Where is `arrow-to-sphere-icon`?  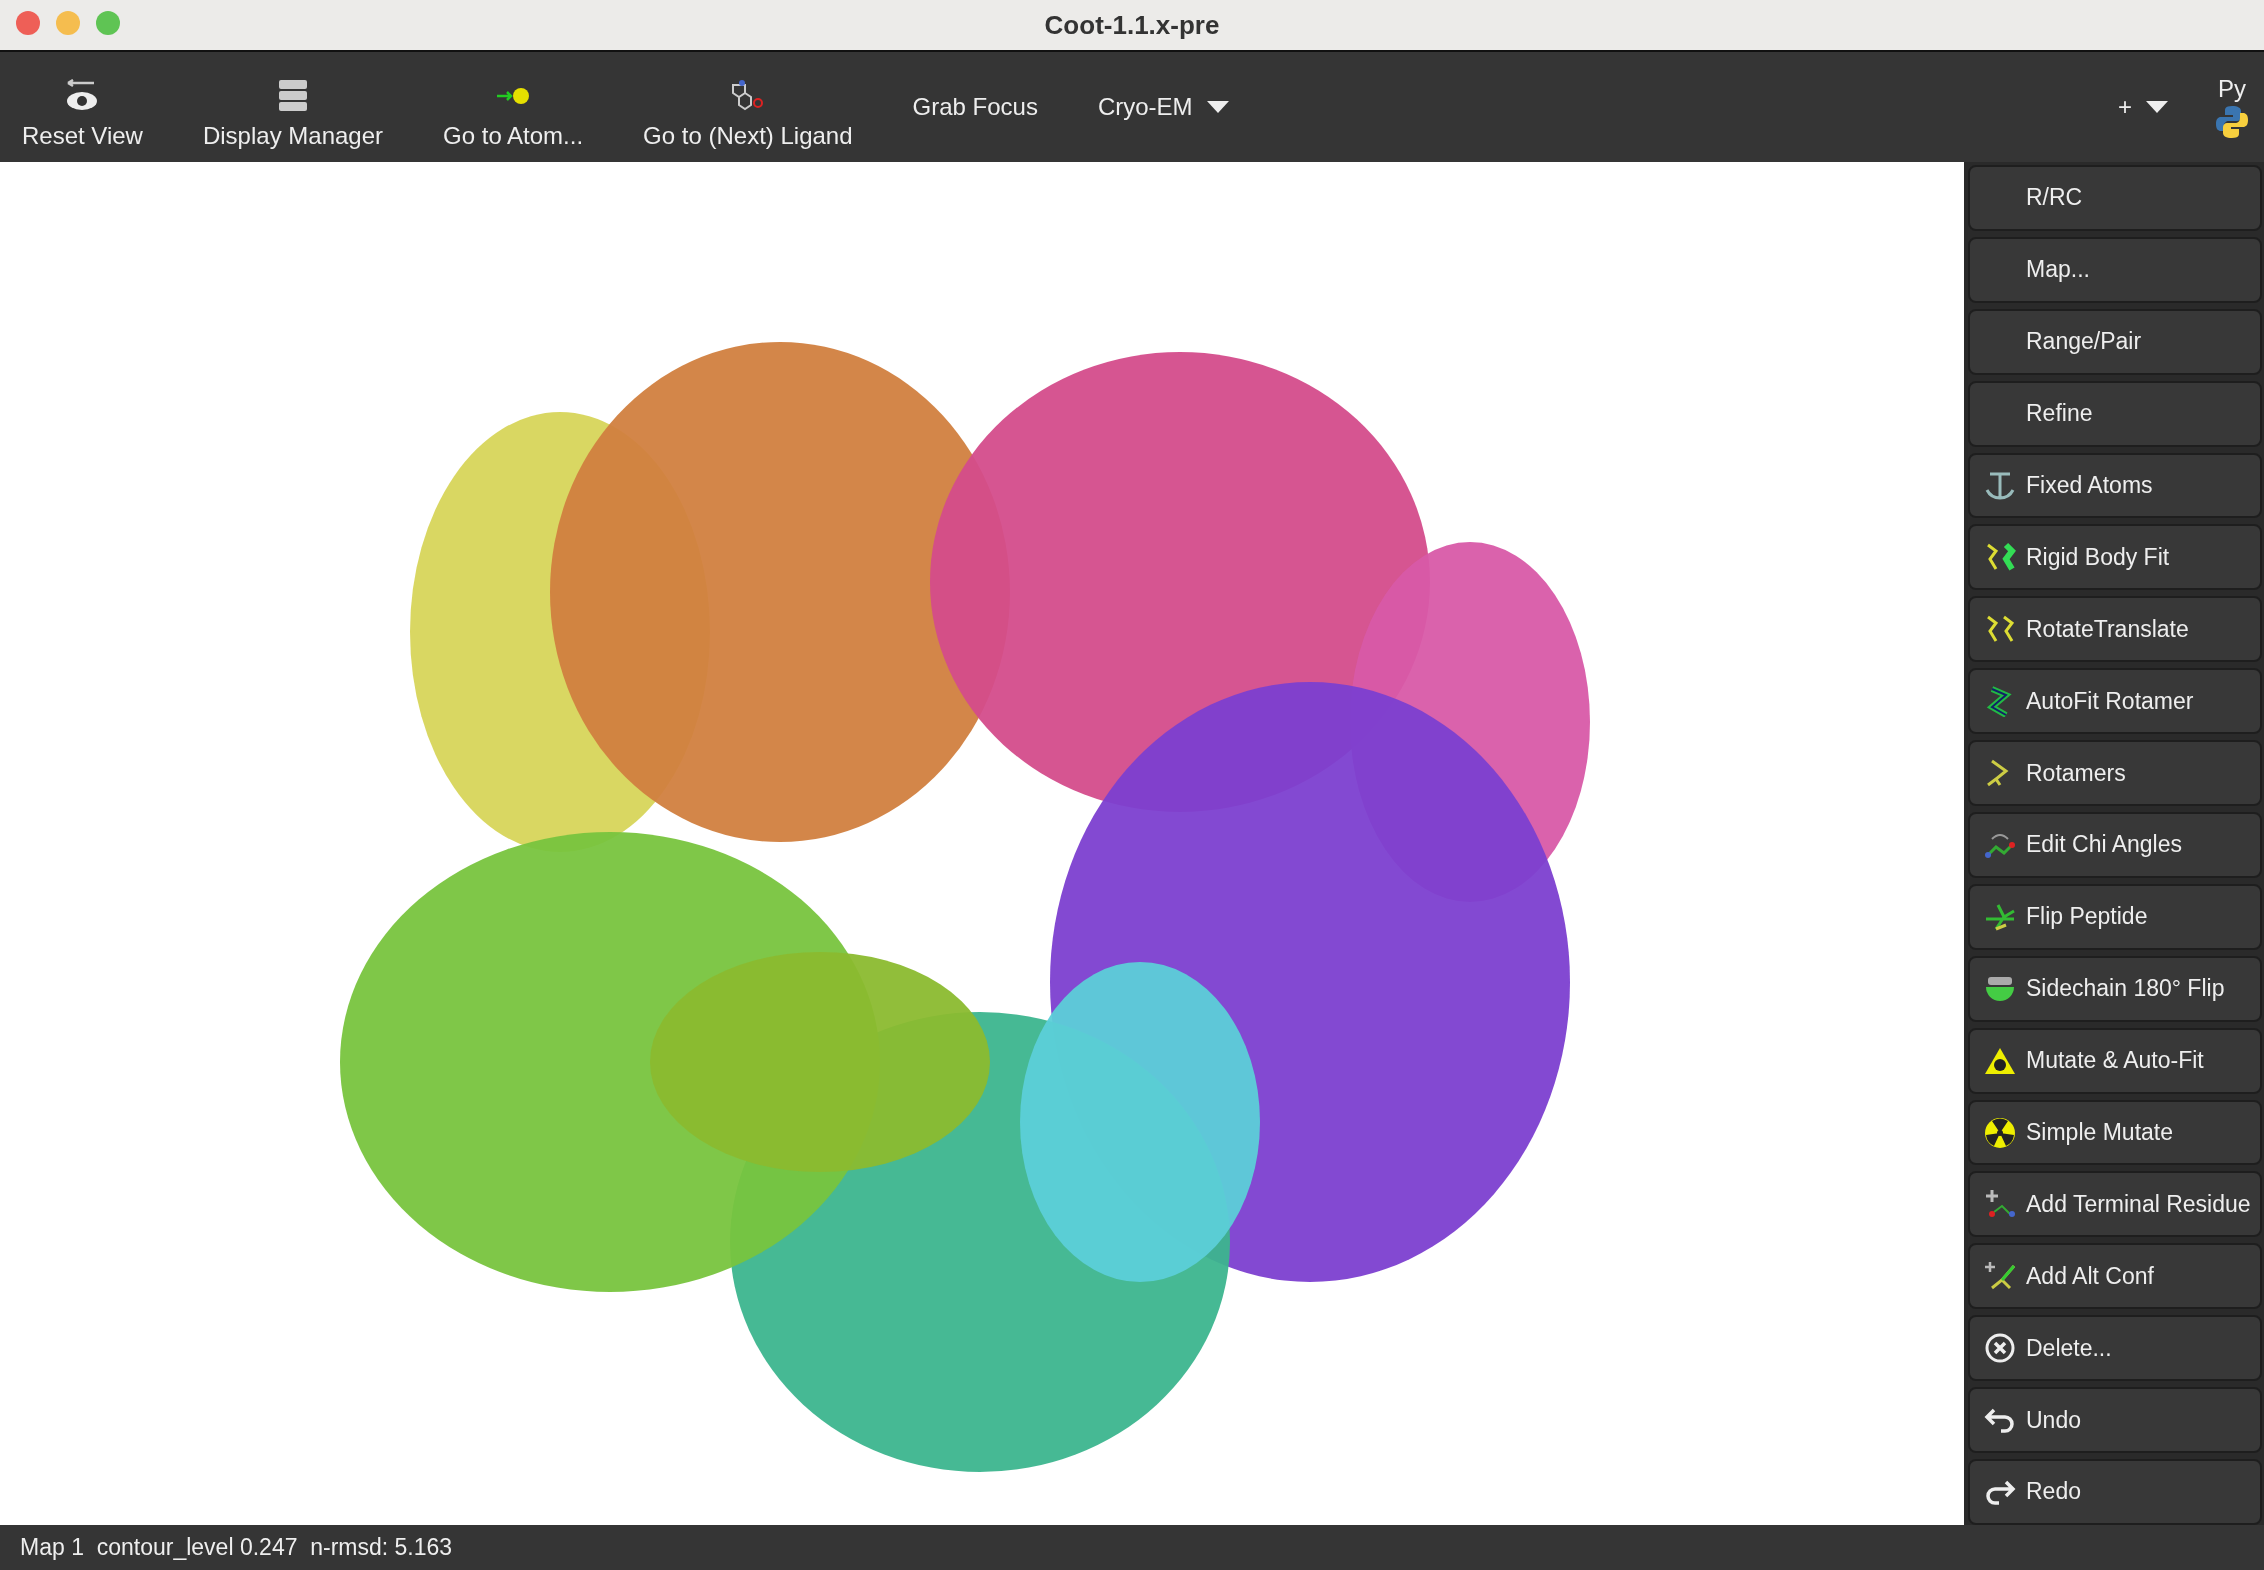
arrow-to-sphere-icon is located at coordinates (513, 96).